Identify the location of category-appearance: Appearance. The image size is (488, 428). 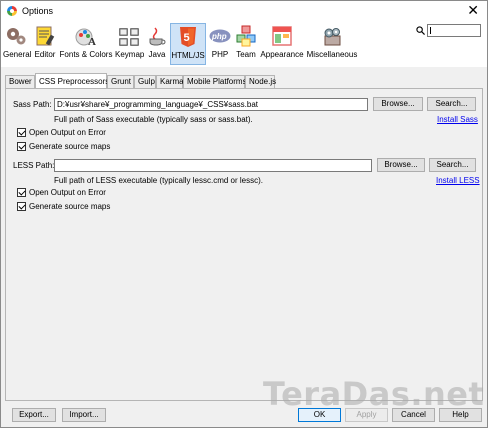
(282, 44).